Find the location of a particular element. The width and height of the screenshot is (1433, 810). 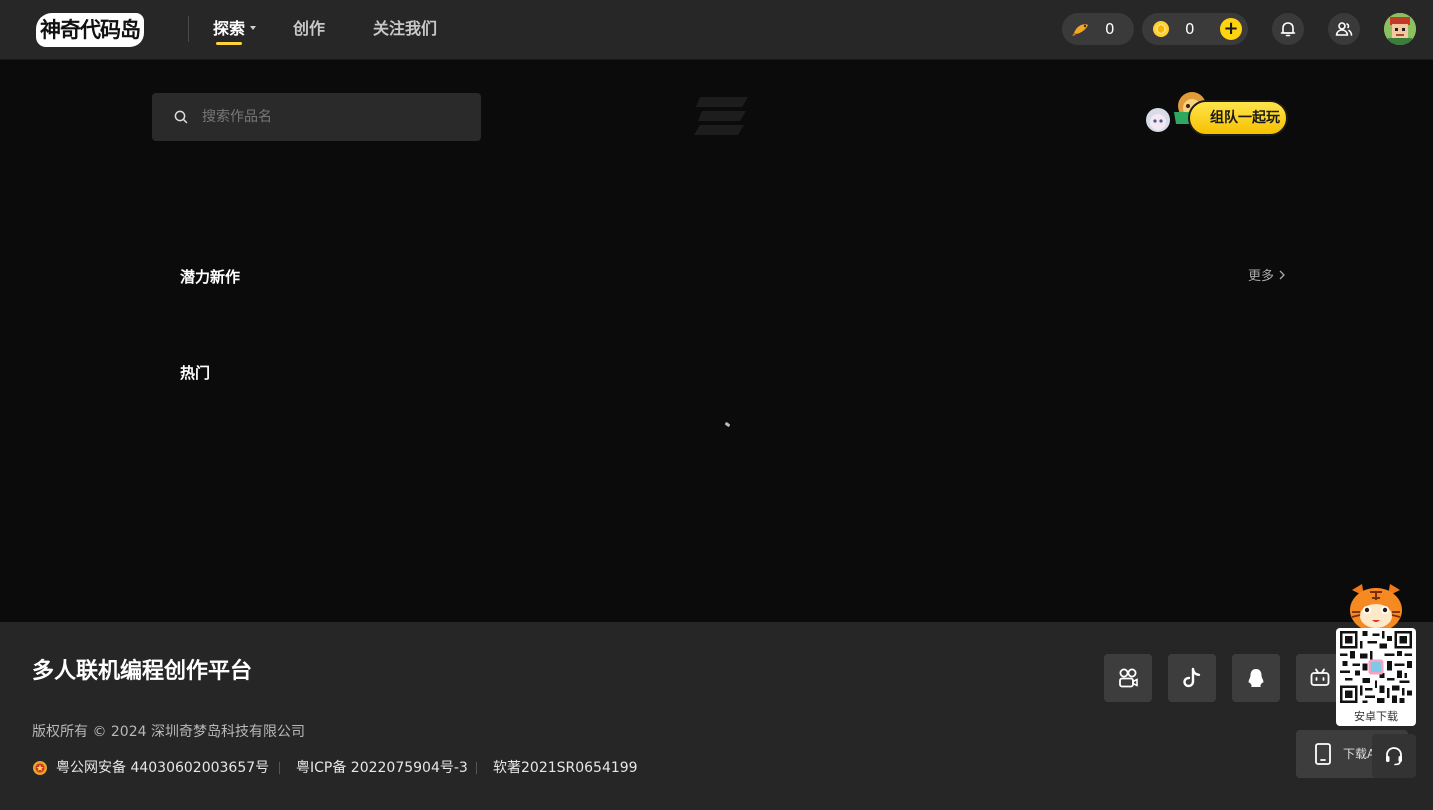

social-qq-button is located at coordinates (1256, 678).